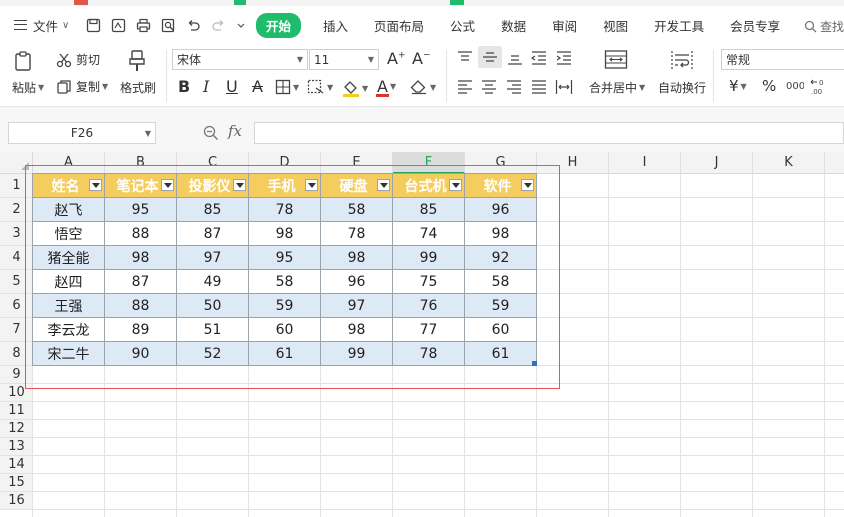  What do you see at coordinates (213, 330) in the screenshot?
I see `table-cell: 51` at bounding box center [213, 330].